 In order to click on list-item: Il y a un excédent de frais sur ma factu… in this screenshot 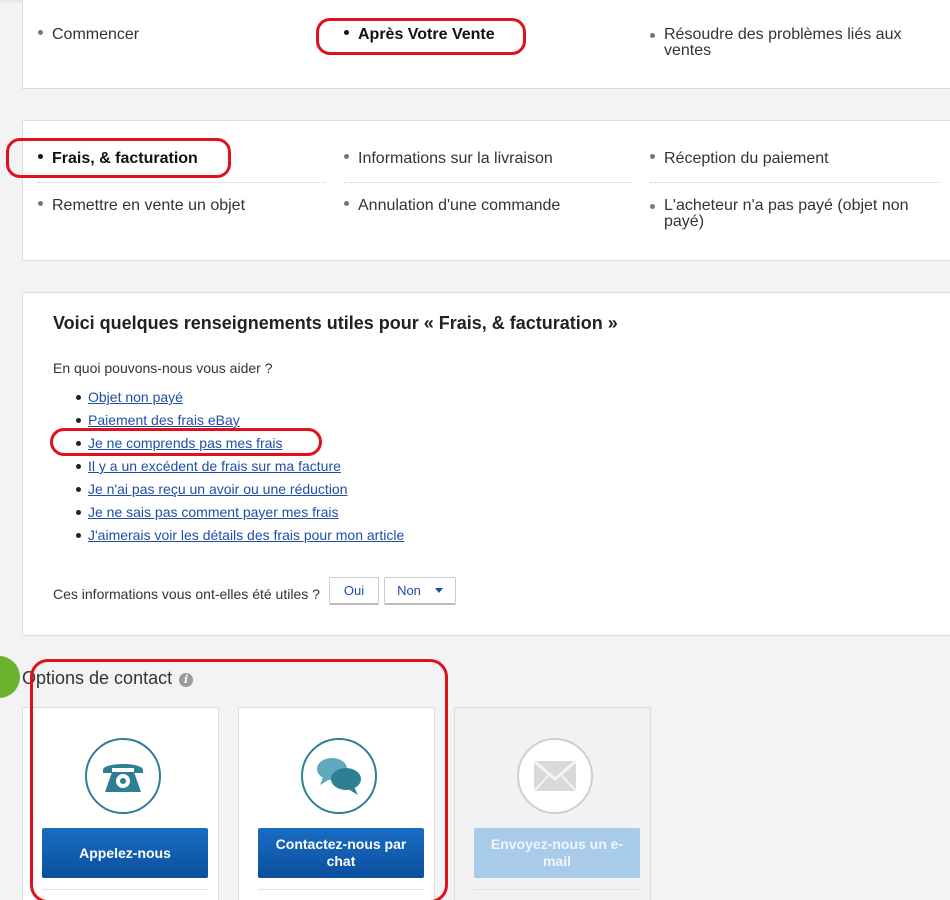, I will do `click(240, 468)`.